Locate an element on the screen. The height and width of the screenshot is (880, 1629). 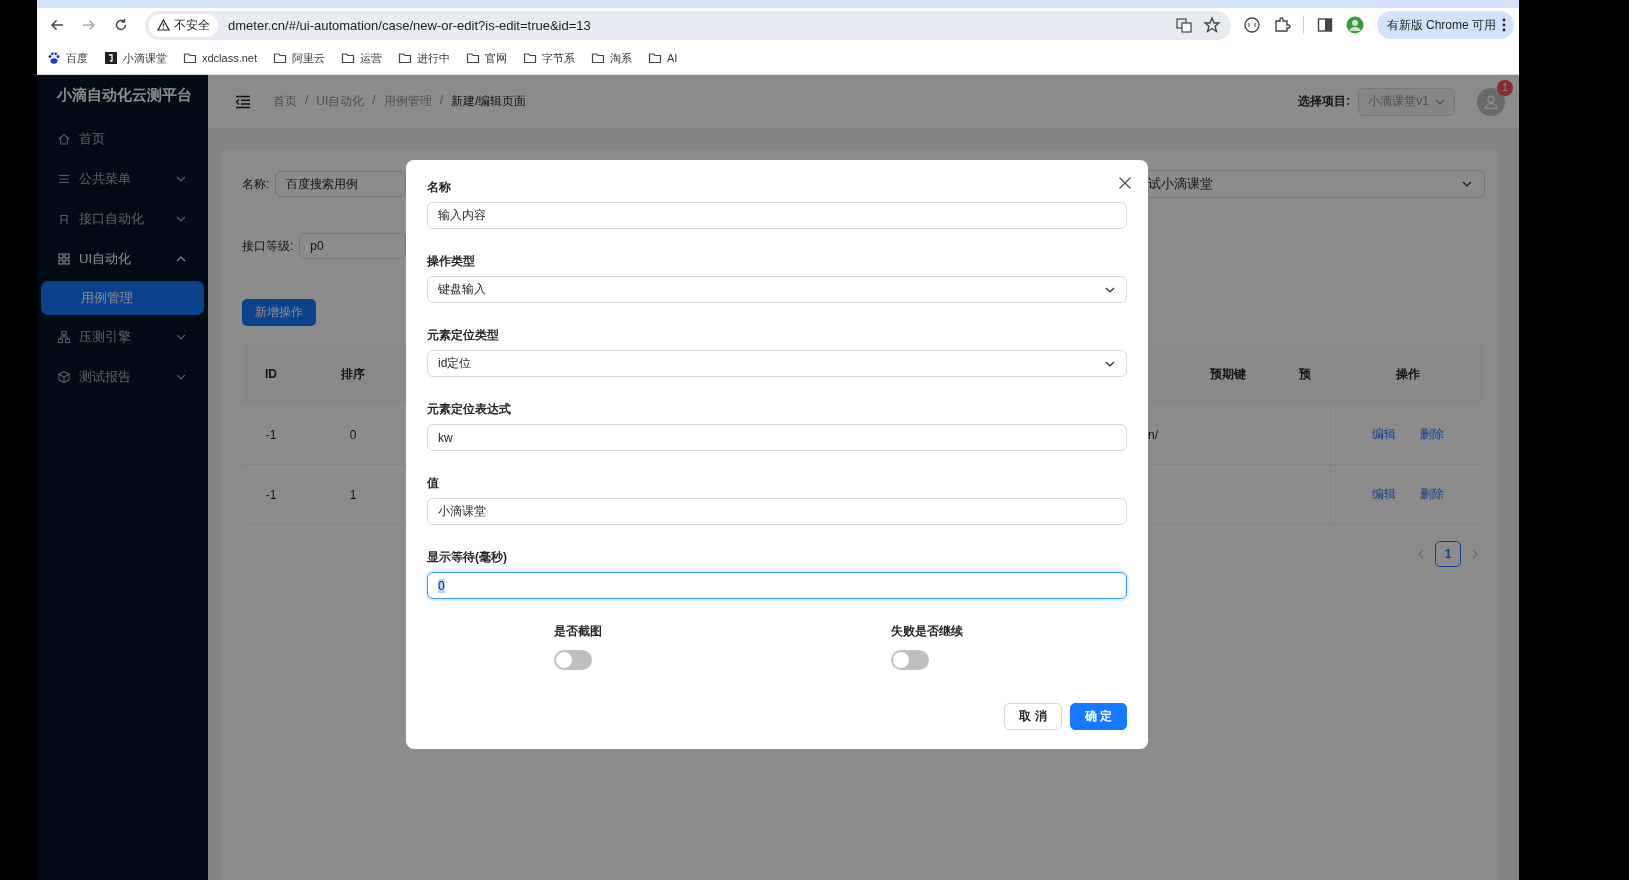
column-header: 预期键 is located at coordinates (1227, 374).